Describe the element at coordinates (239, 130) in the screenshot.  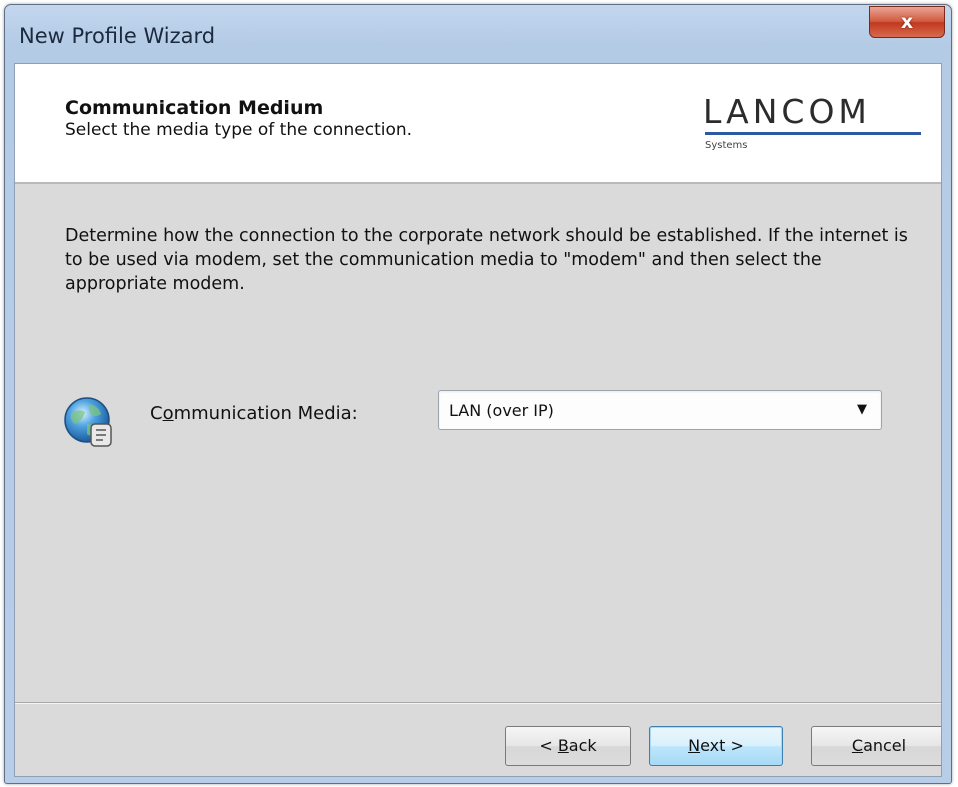
I see `page-subtitle: Select the media type of the connection.` at that location.